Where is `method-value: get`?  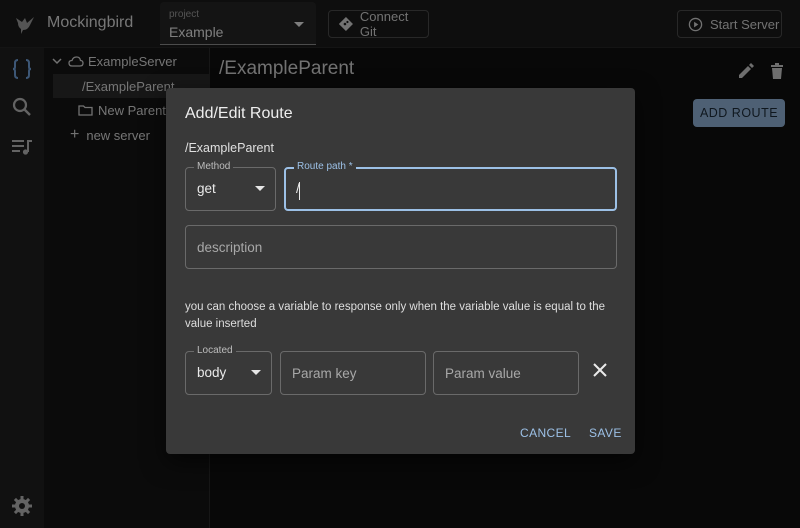 method-value: get is located at coordinates (206, 188).